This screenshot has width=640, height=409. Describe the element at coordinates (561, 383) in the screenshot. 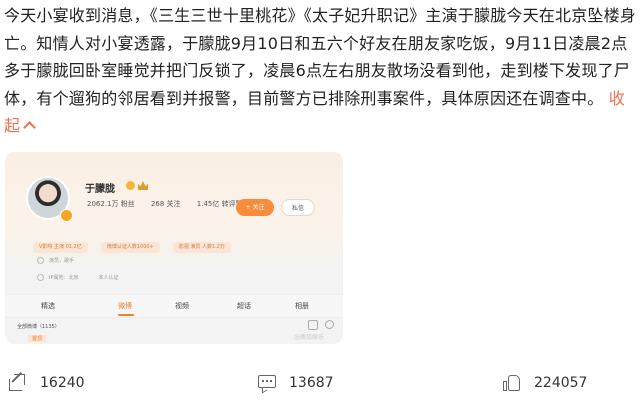

I see `like-count: 224057` at that location.